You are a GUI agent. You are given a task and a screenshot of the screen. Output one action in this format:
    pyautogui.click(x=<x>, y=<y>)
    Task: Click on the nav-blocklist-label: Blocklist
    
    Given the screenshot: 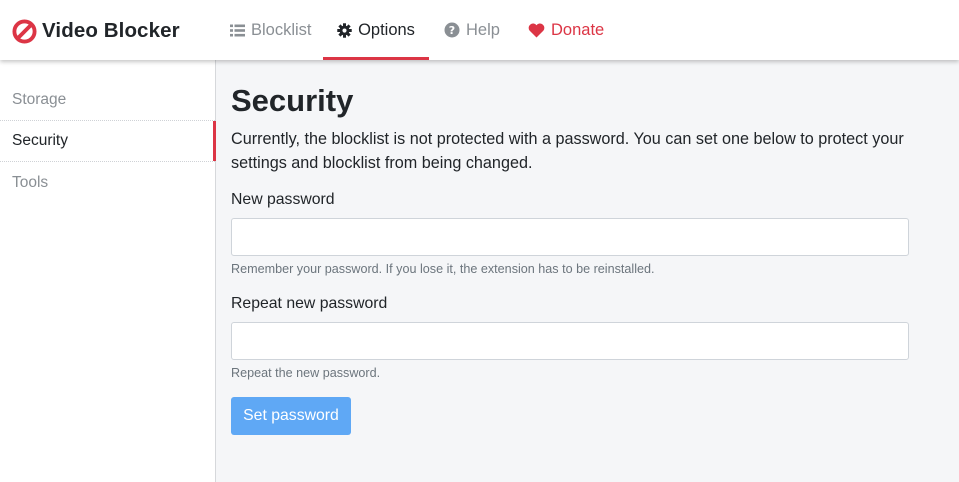 What is the action you would take?
    pyautogui.click(x=281, y=29)
    